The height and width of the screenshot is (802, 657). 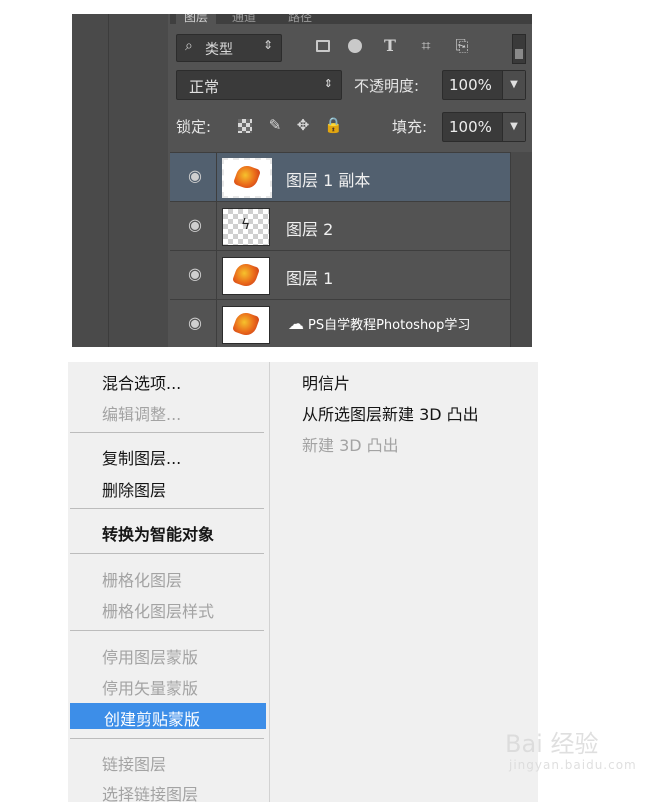 What do you see at coordinates (259, 85) in the screenshot?
I see `blend-mode-dropdown: 正常 ⇕` at bounding box center [259, 85].